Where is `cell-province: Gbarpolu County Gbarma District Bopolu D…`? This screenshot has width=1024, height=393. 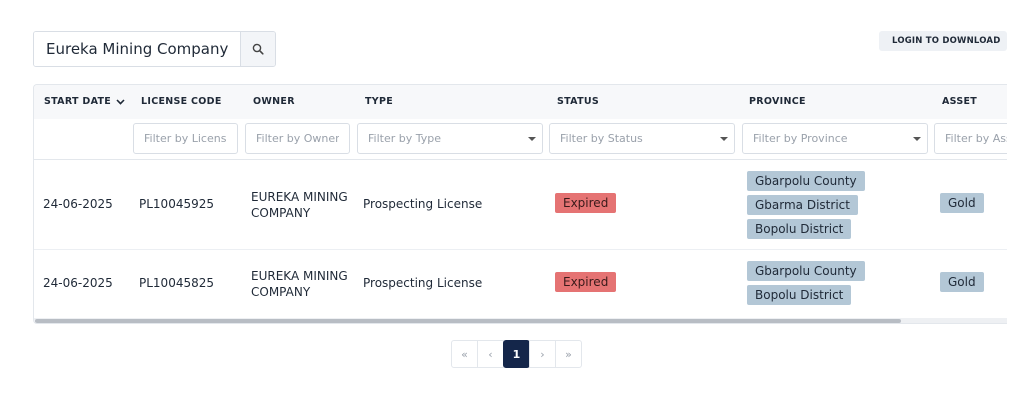 cell-province: Gbarpolu County Gbarma District Bopolu D… is located at coordinates (806, 207).